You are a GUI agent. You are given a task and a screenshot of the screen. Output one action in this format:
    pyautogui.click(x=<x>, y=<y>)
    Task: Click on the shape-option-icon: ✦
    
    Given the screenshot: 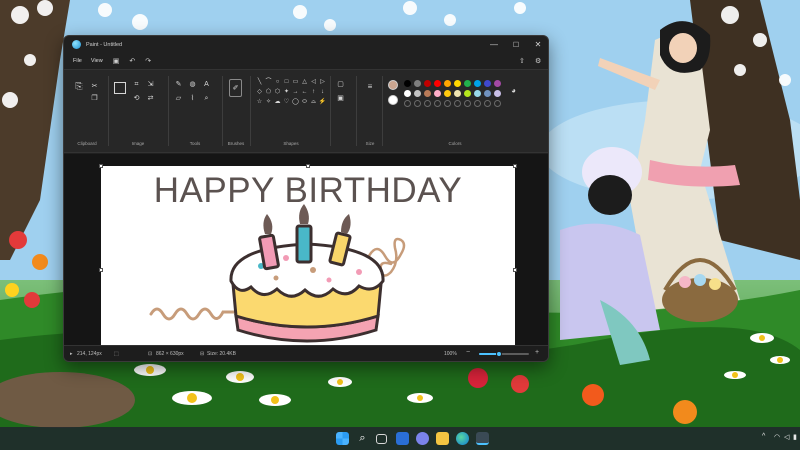 What is the action you would take?
    pyautogui.click(x=286, y=92)
    